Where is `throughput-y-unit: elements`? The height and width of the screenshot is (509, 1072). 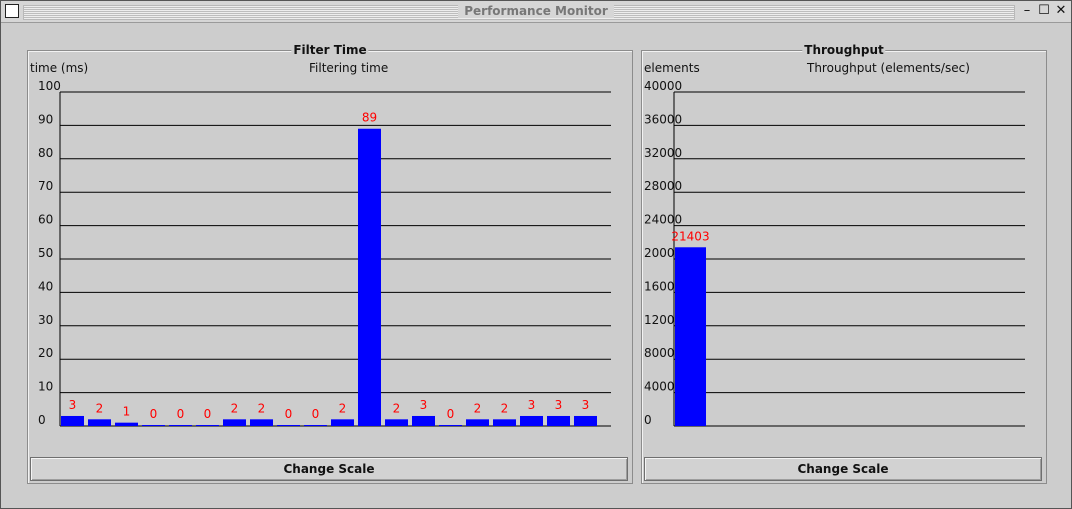 throughput-y-unit: elements is located at coordinates (672, 68).